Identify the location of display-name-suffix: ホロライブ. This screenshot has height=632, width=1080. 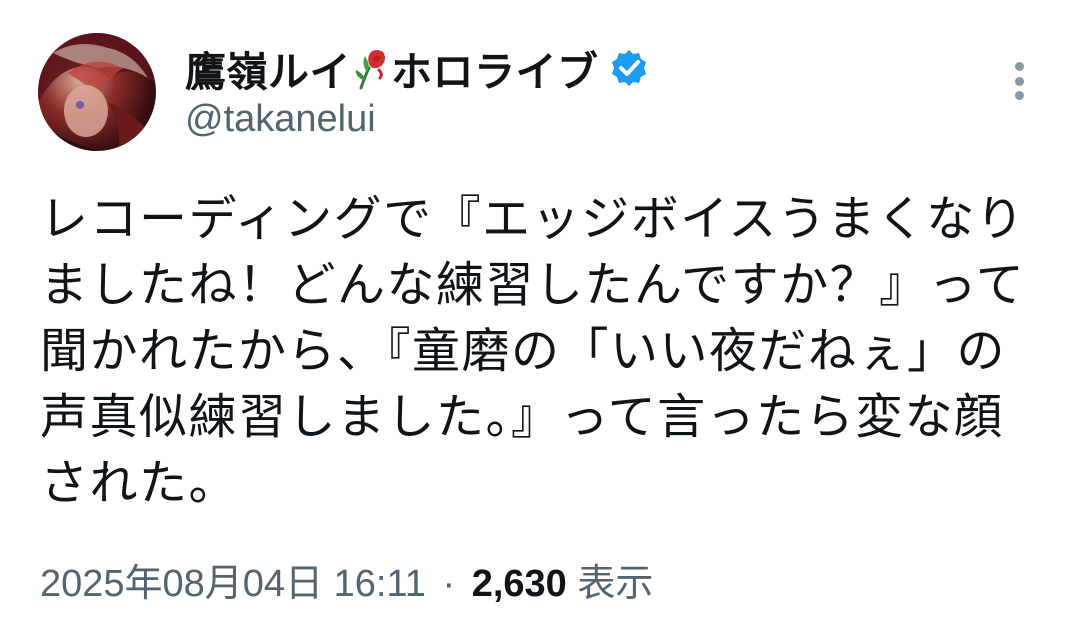
(495, 68).